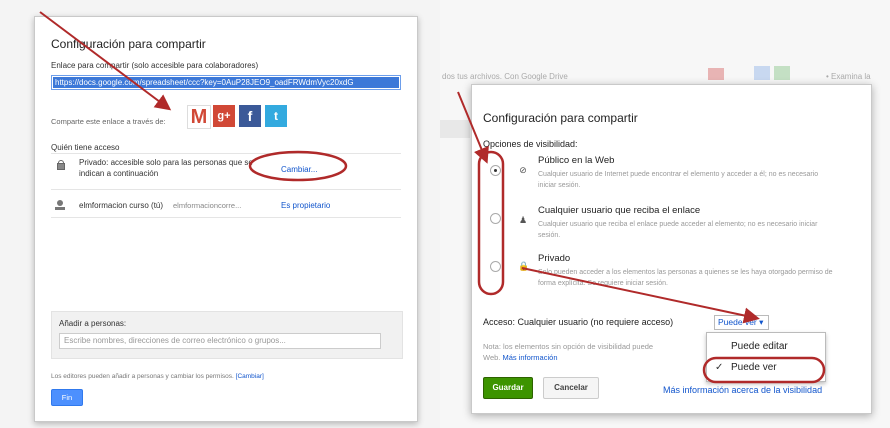 The image size is (890, 428). I want to click on visibility-note-text2: Web., so click(492, 357).